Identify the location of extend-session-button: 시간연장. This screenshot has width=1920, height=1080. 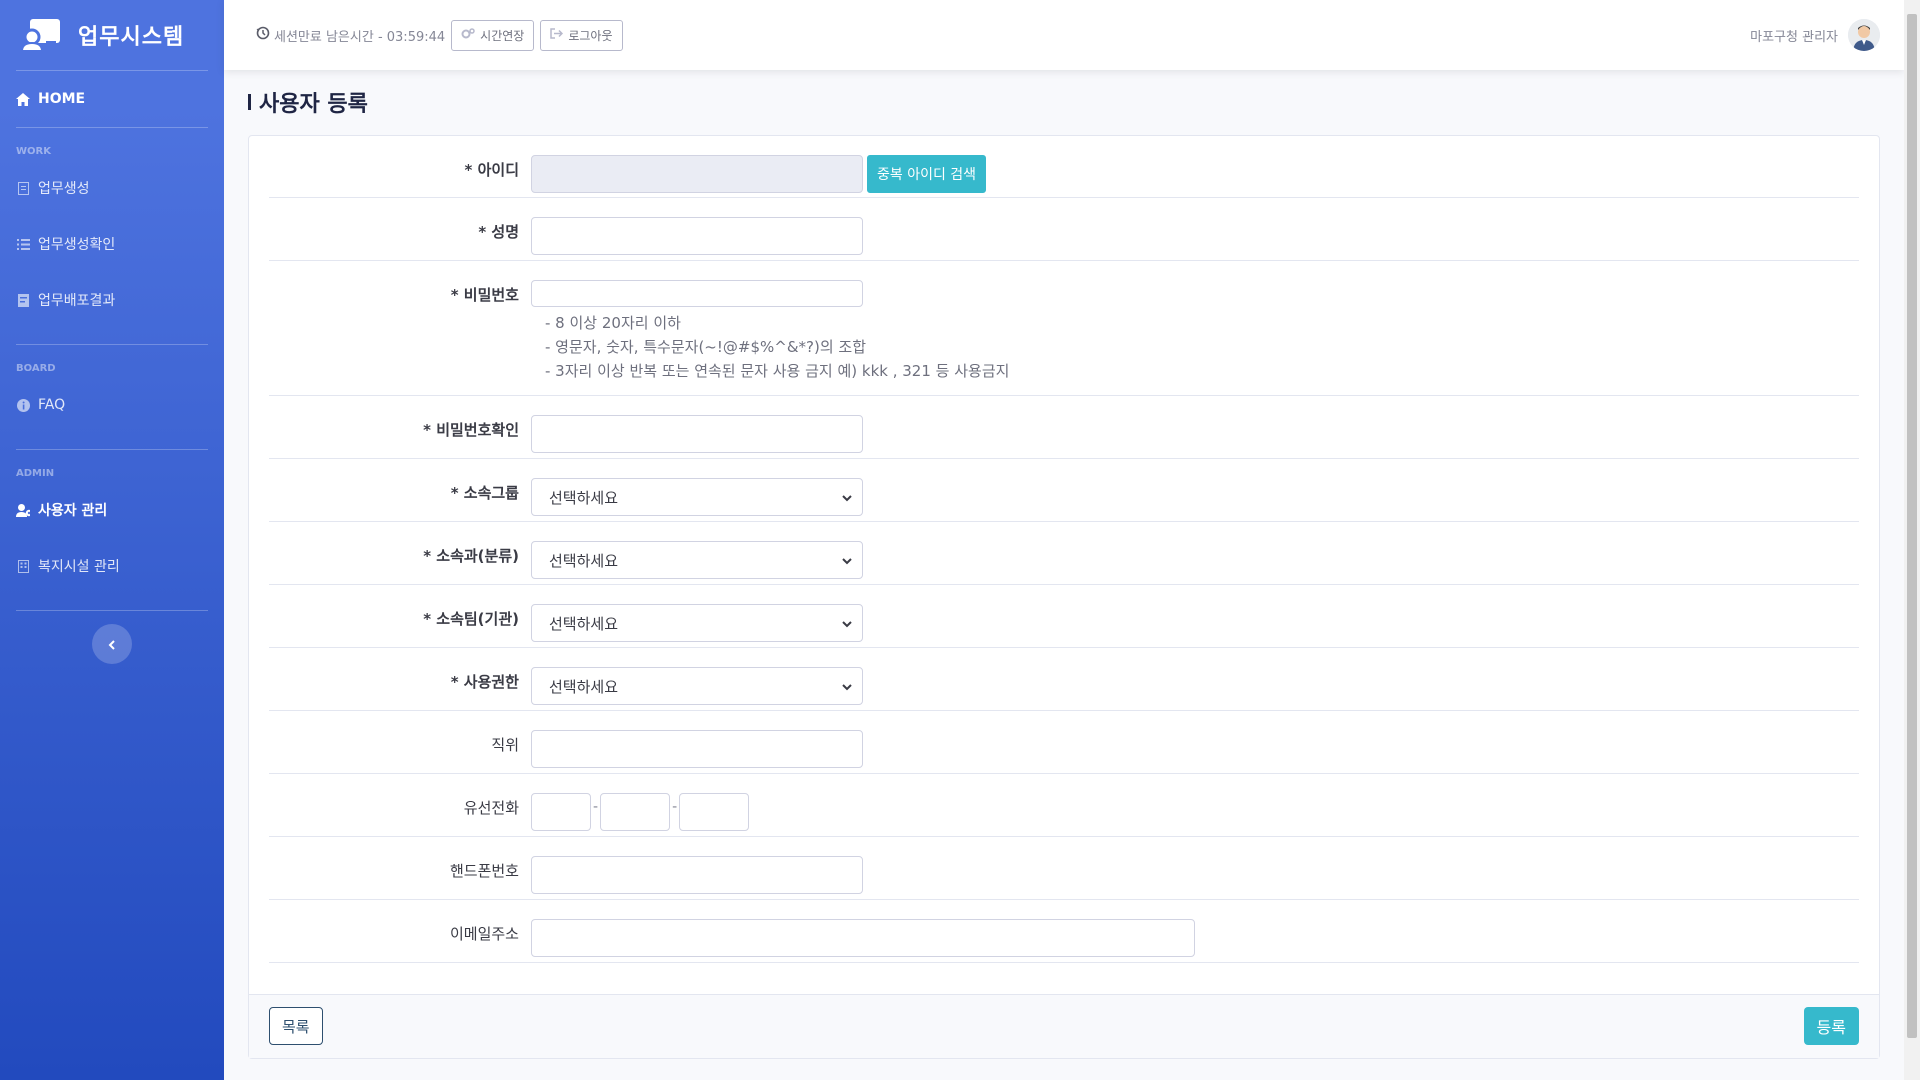
(493, 35).